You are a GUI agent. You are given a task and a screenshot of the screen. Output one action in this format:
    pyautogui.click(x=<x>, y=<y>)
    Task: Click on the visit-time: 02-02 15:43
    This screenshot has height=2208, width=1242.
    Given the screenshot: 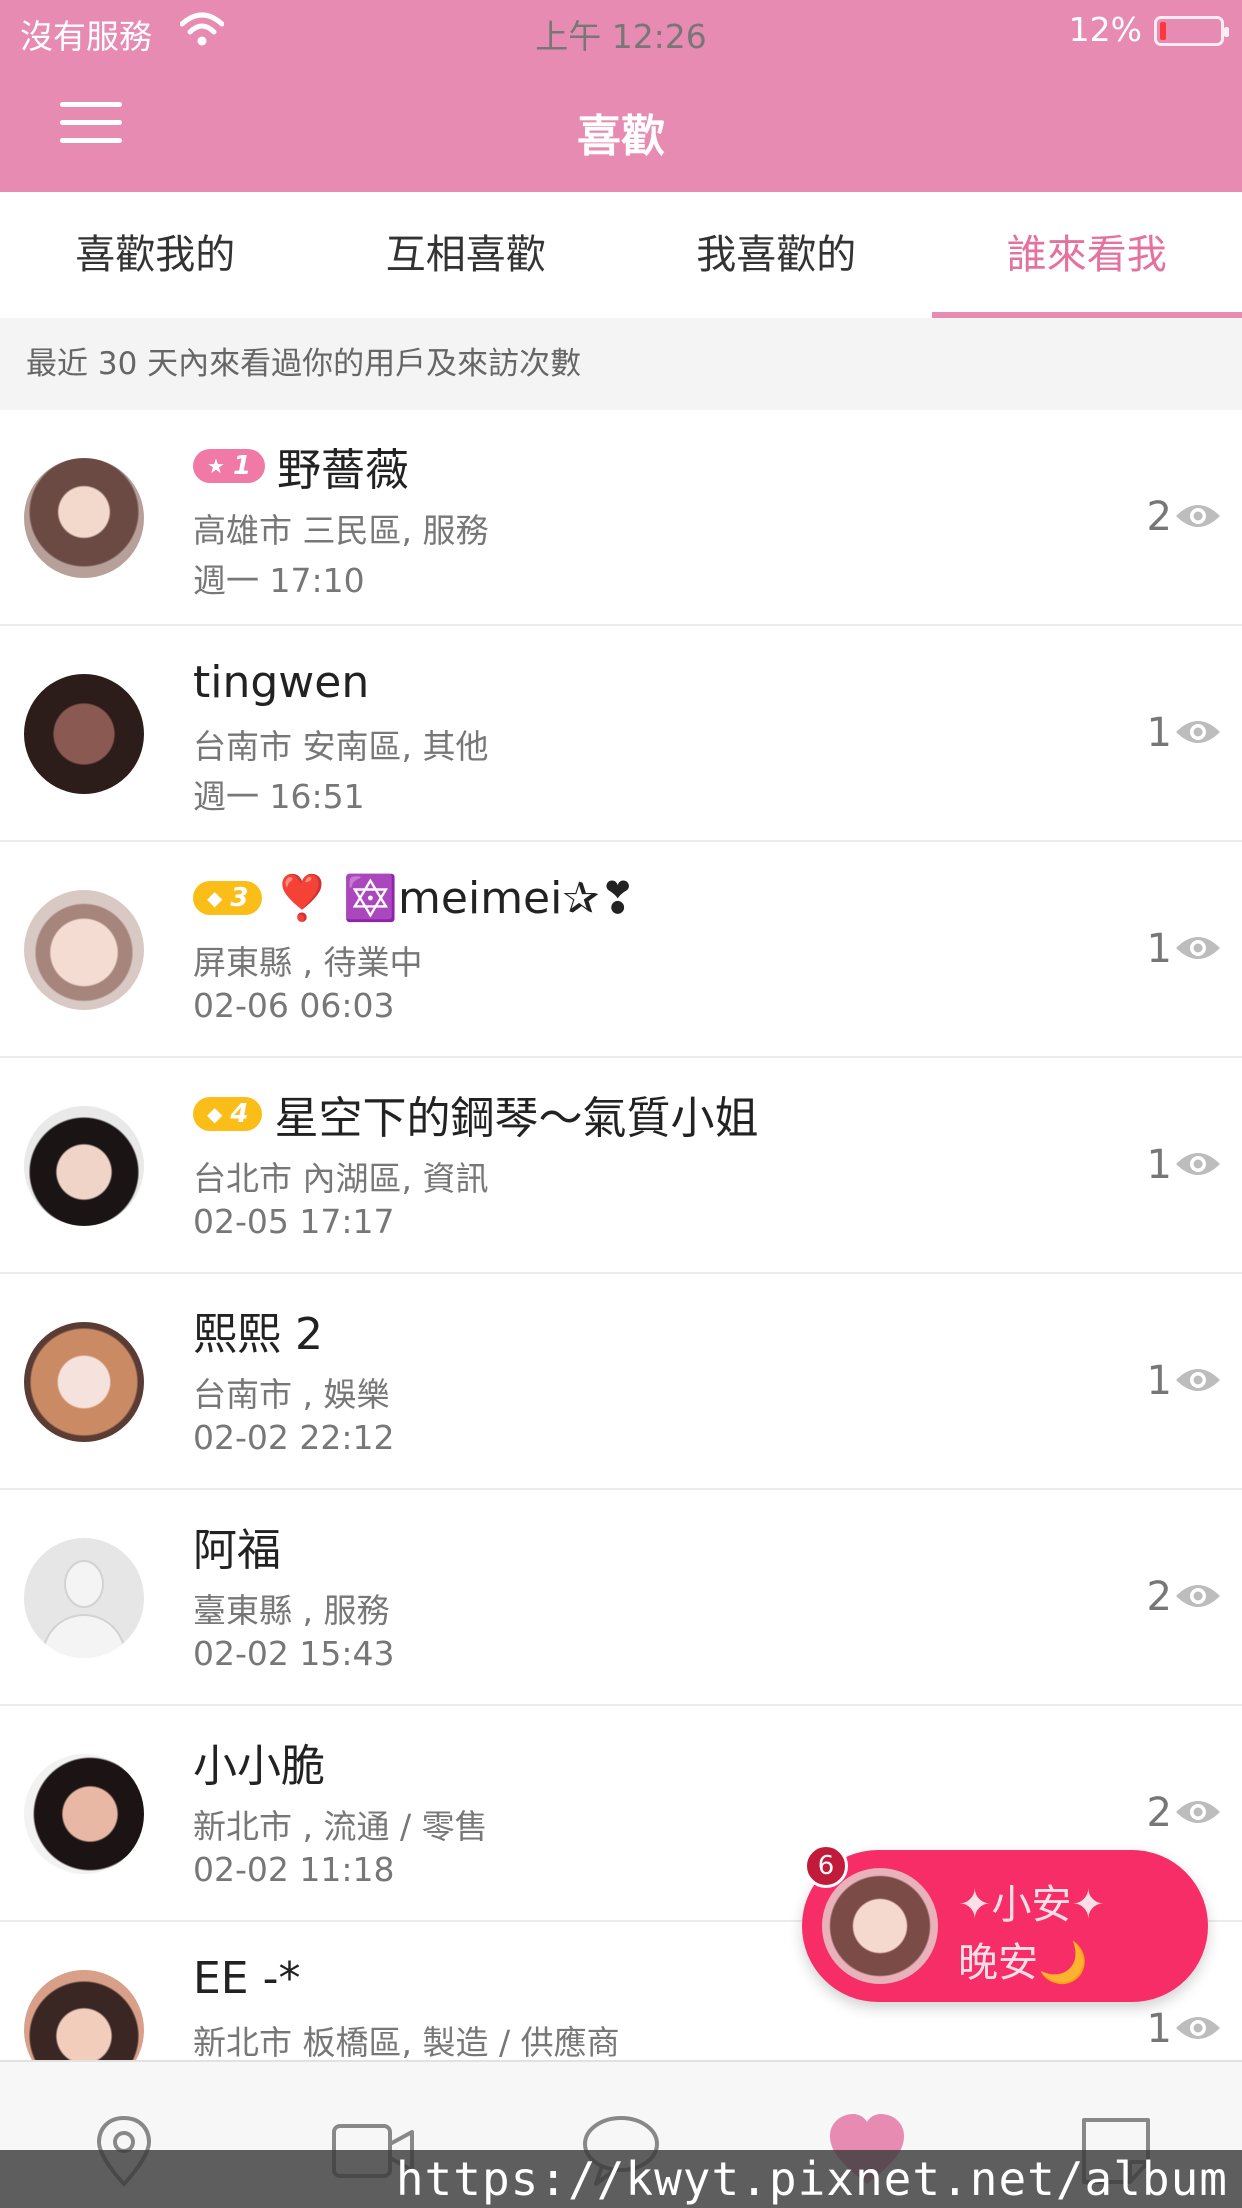 What is the action you would take?
    pyautogui.click(x=294, y=1653)
    